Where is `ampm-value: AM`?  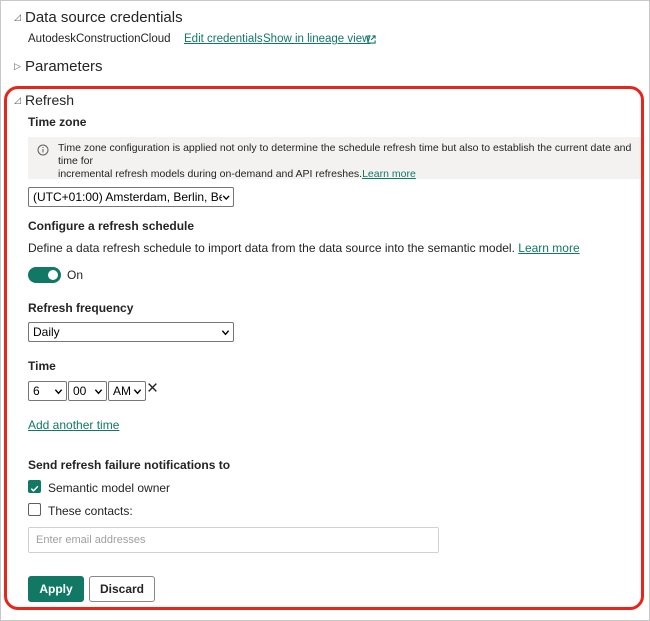 ampm-value: AM is located at coordinates (122, 391).